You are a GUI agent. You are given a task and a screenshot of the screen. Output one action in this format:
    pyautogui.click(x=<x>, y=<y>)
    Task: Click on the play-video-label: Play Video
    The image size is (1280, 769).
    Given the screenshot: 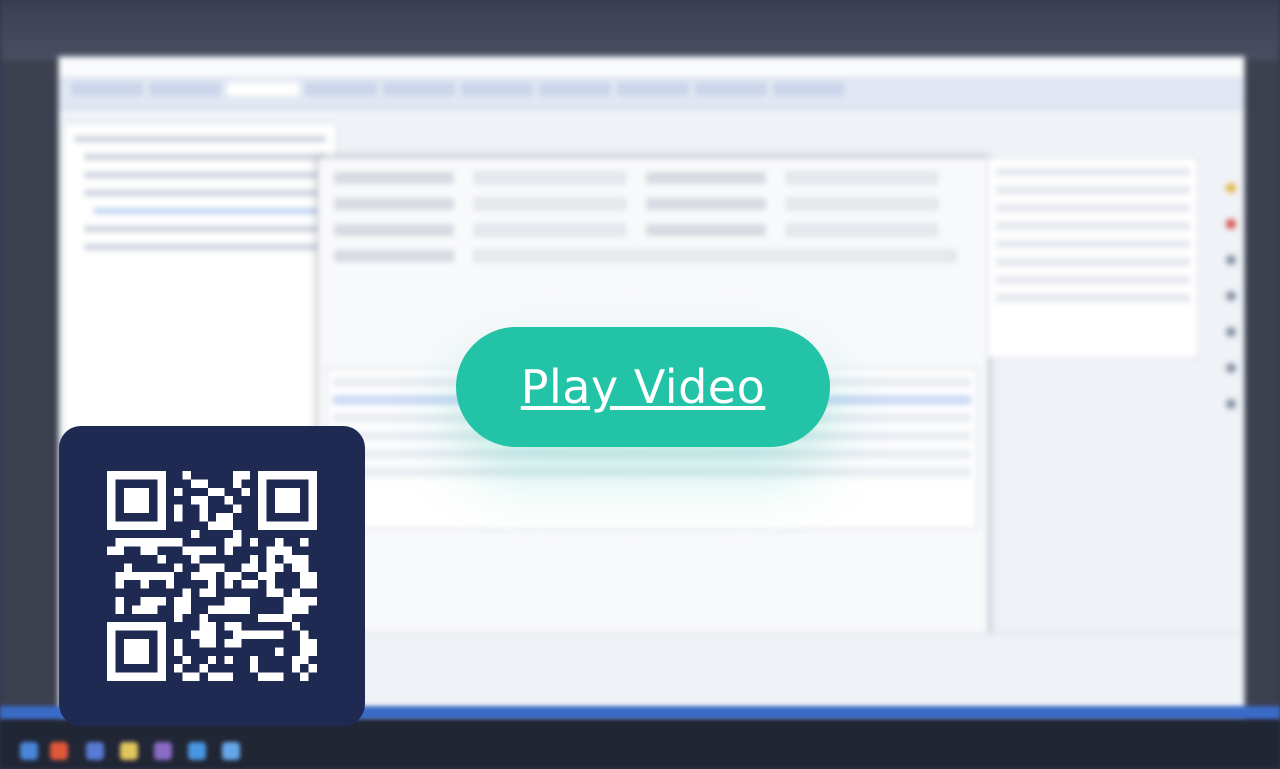 What is the action you would take?
    pyautogui.click(x=643, y=387)
    